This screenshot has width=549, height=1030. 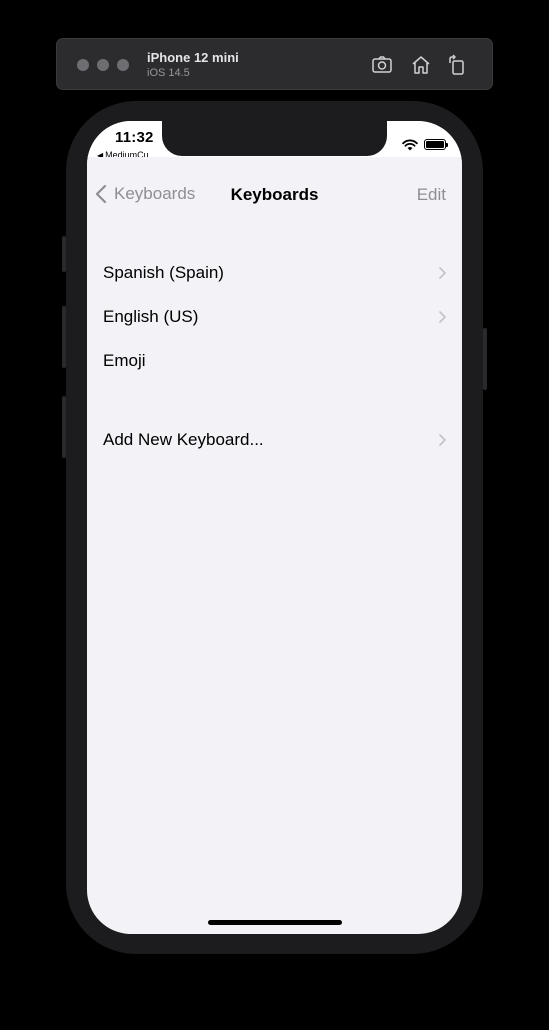 I want to click on device-name: iPhone 12 mini, so click(x=193, y=57).